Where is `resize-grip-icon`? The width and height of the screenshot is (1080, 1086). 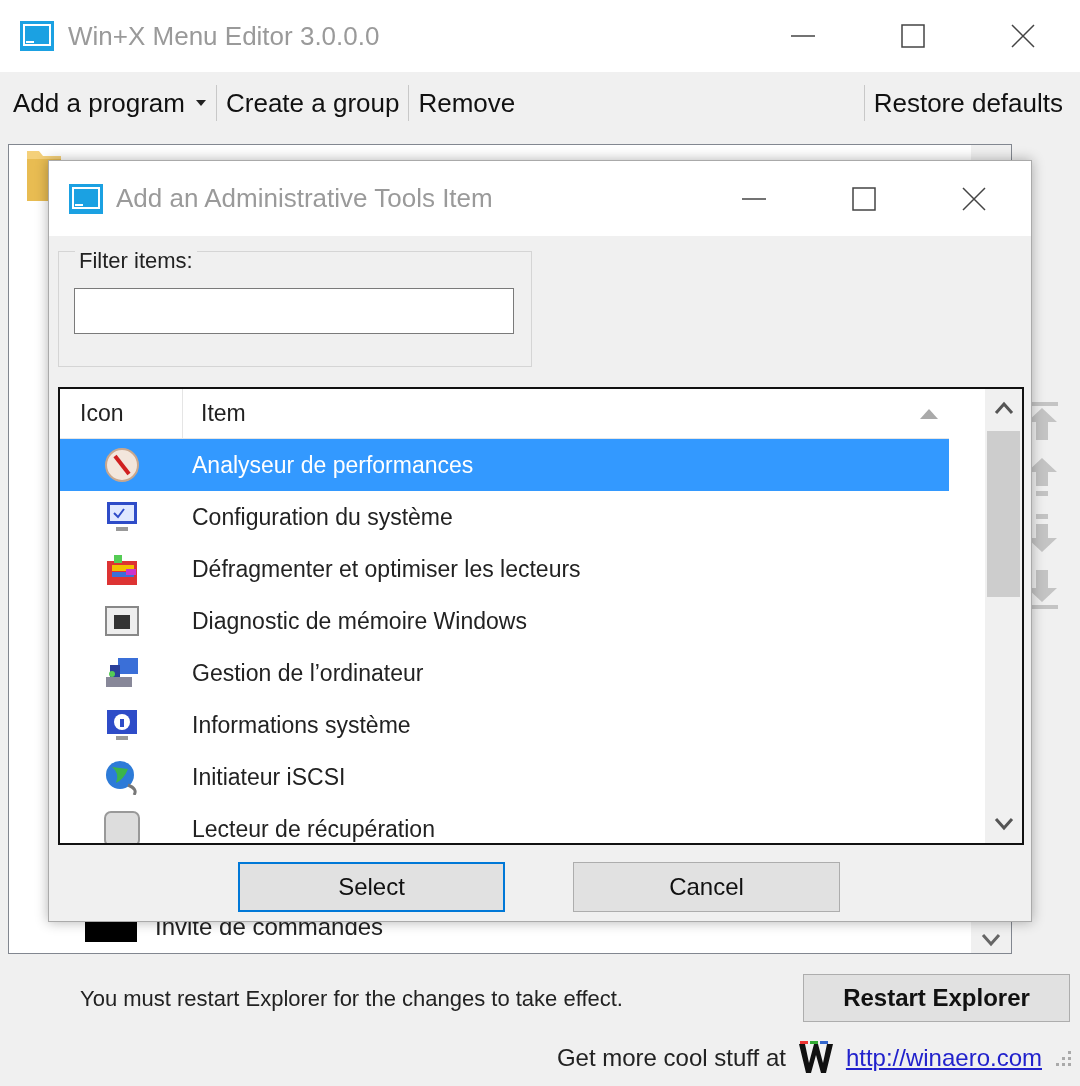 resize-grip-icon is located at coordinates (1063, 1058).